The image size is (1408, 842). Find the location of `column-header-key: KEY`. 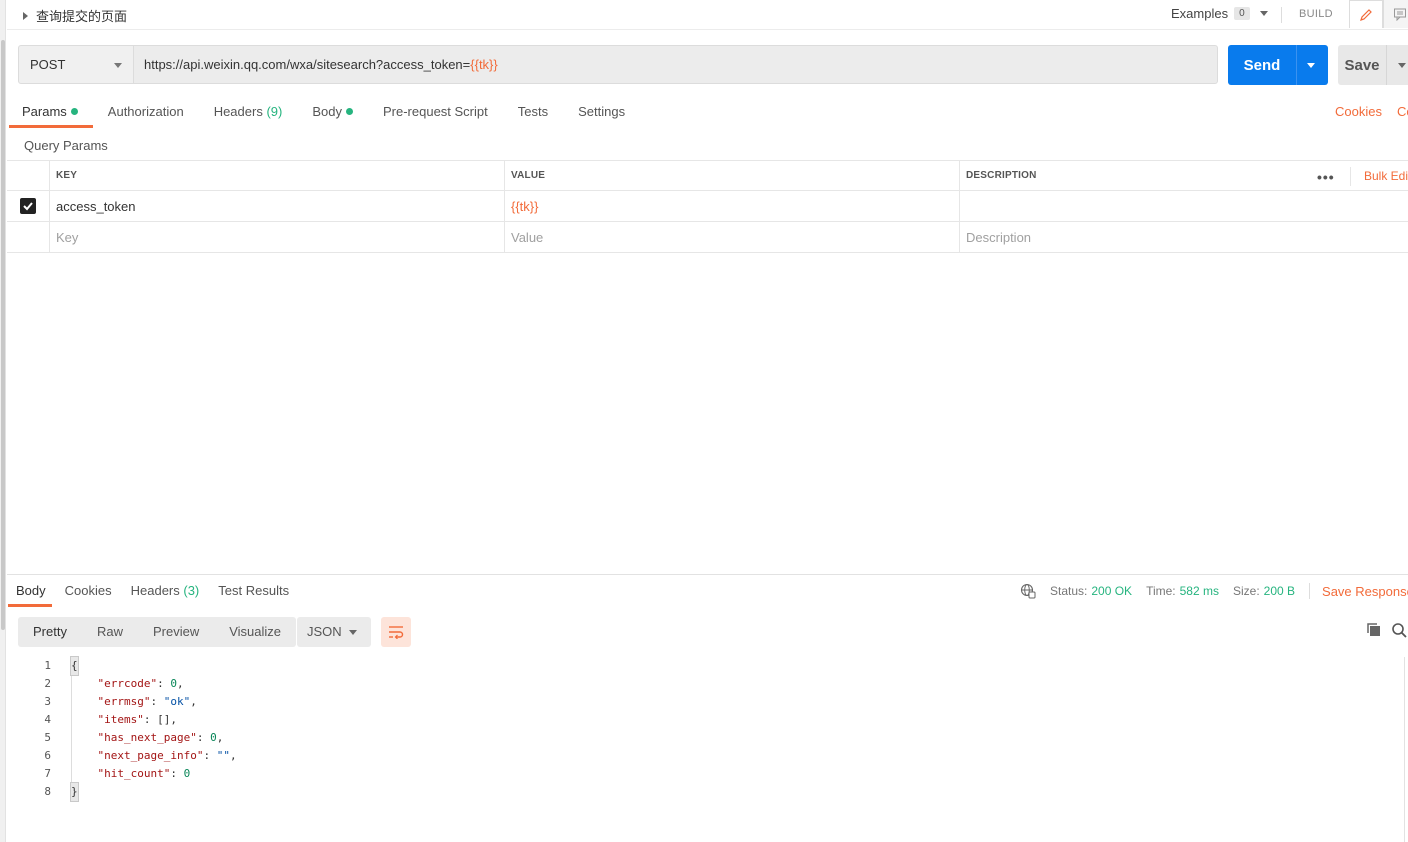

column-header-key: KEY is located at coordinates (276, 175).